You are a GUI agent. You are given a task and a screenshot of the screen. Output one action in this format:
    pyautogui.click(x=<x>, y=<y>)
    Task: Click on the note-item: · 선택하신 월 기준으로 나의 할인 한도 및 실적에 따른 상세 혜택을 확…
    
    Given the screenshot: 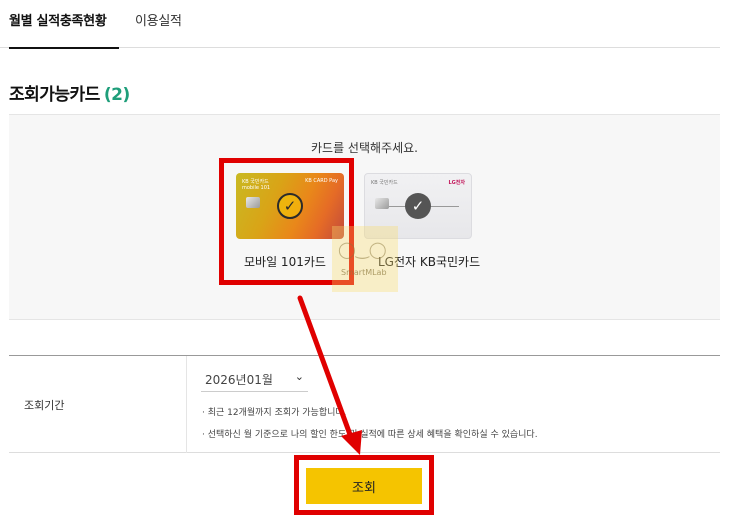 What is the action you would take?
    pyautogui.click(x=370, y=435)
    